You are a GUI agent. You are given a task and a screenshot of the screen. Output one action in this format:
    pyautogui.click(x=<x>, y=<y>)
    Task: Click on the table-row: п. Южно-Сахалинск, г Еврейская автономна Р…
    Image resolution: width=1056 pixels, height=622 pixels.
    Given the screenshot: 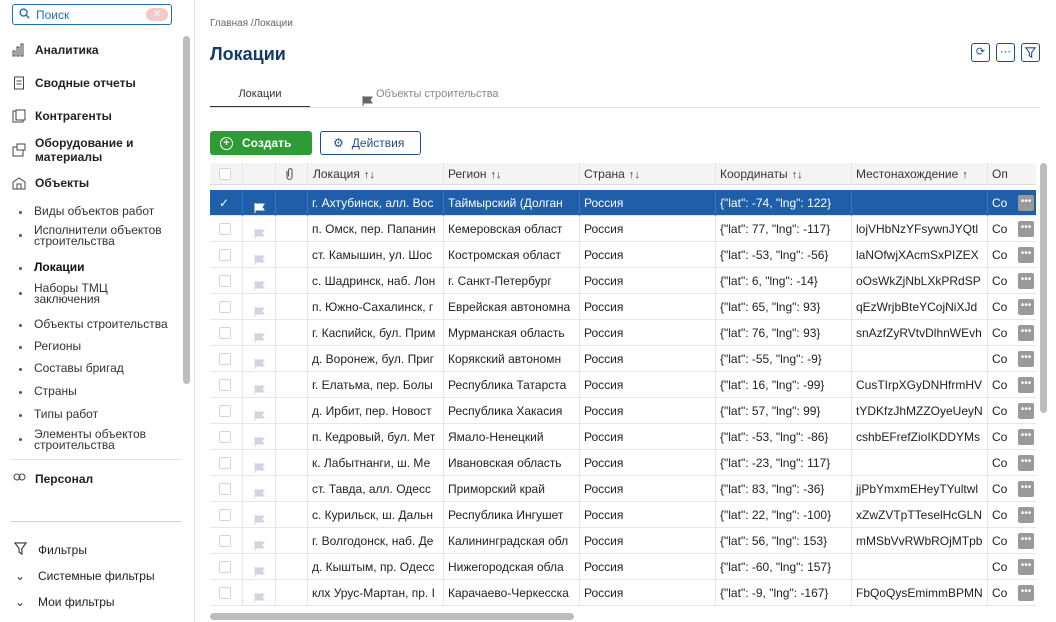 What is the action you would take?
    pyautogui.click(x=623, y=307)
    